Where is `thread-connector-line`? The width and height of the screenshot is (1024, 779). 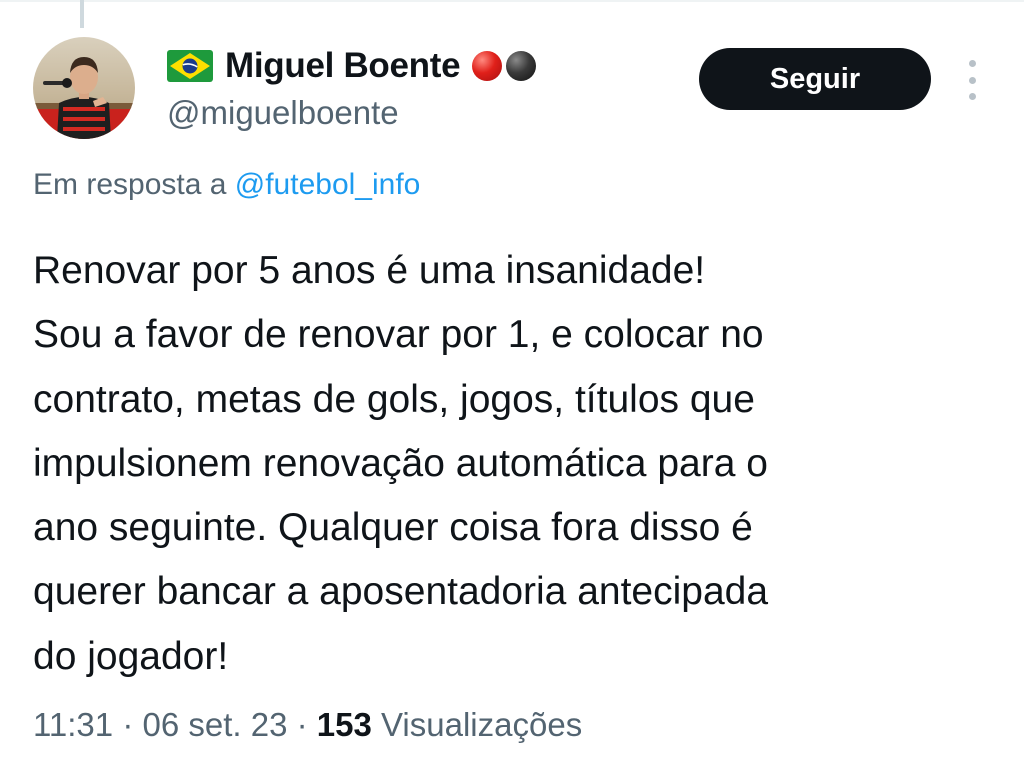
thread-connector-line is located at coordinates (82, 14).